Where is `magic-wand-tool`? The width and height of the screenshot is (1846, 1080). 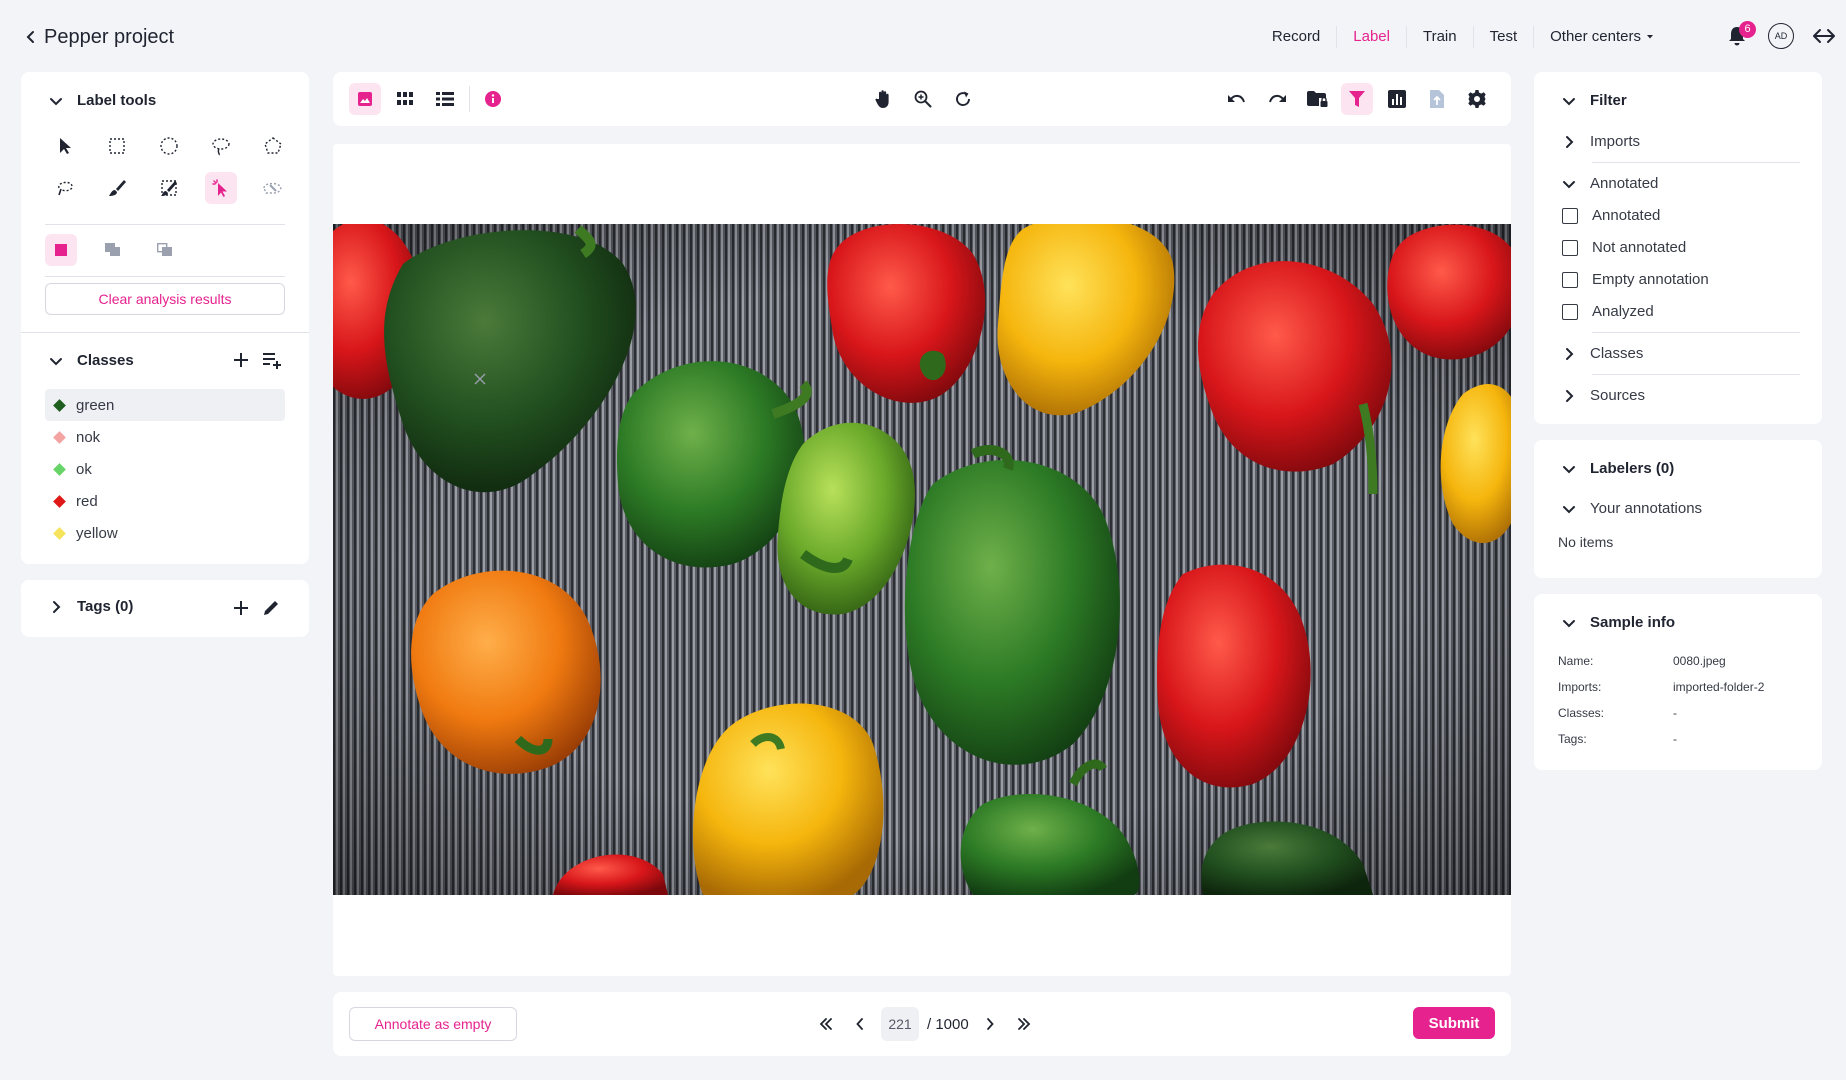 magic-wand-tool is located at coordinates (273, 188).